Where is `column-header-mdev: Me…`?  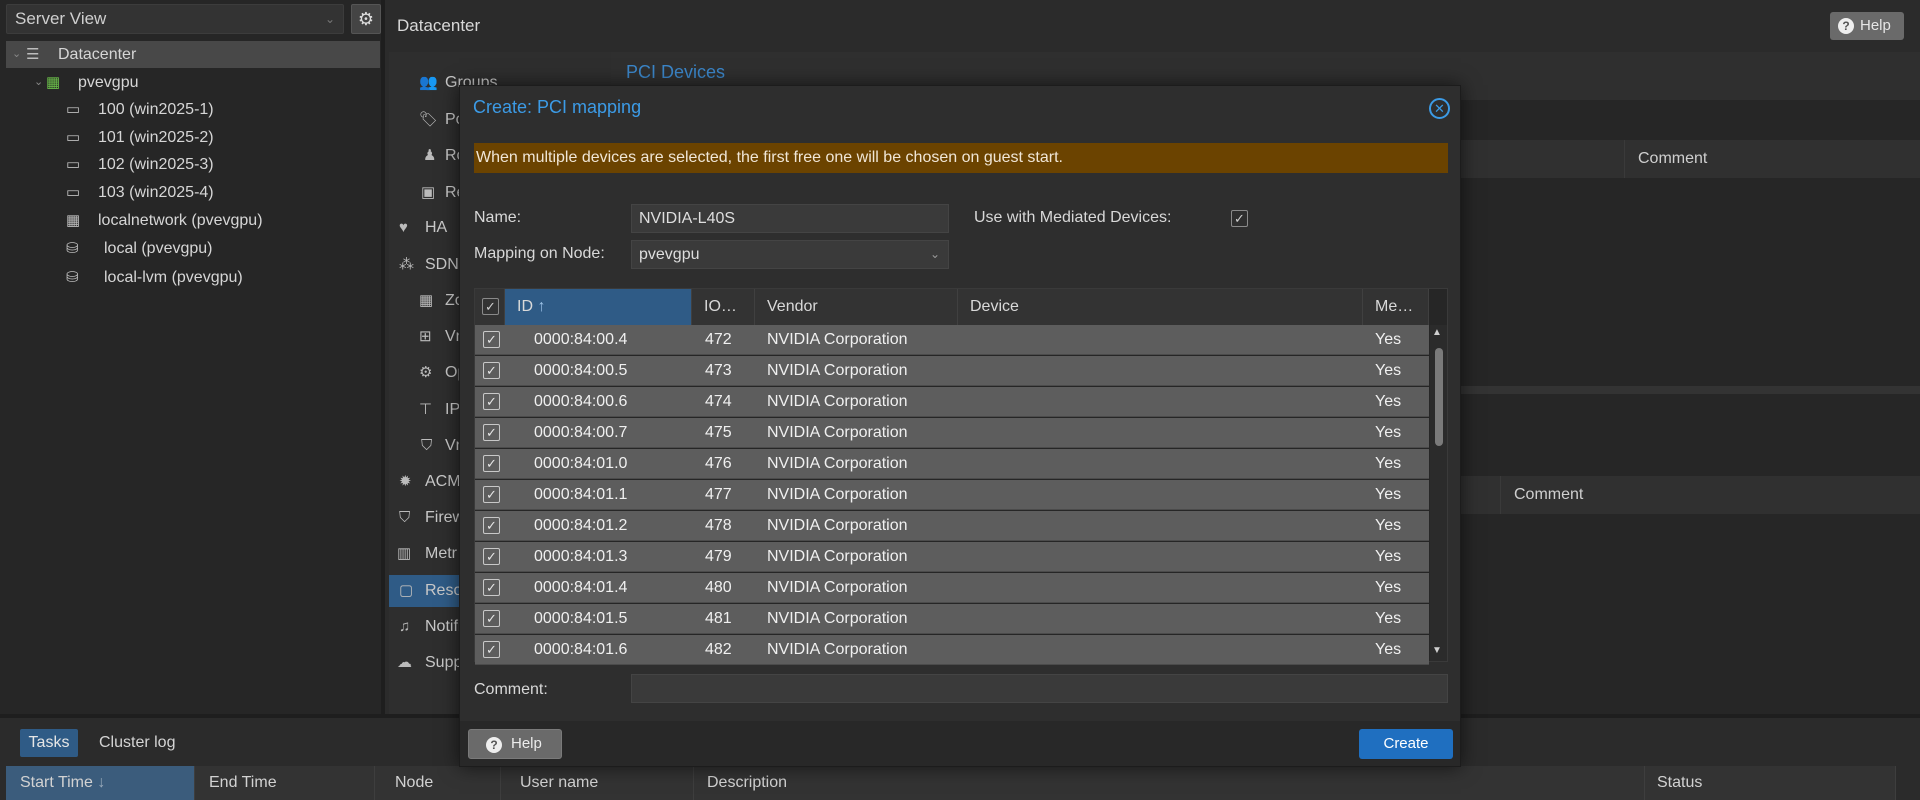 column-header-mdev: Me… is located at coordinates (1396, 307).